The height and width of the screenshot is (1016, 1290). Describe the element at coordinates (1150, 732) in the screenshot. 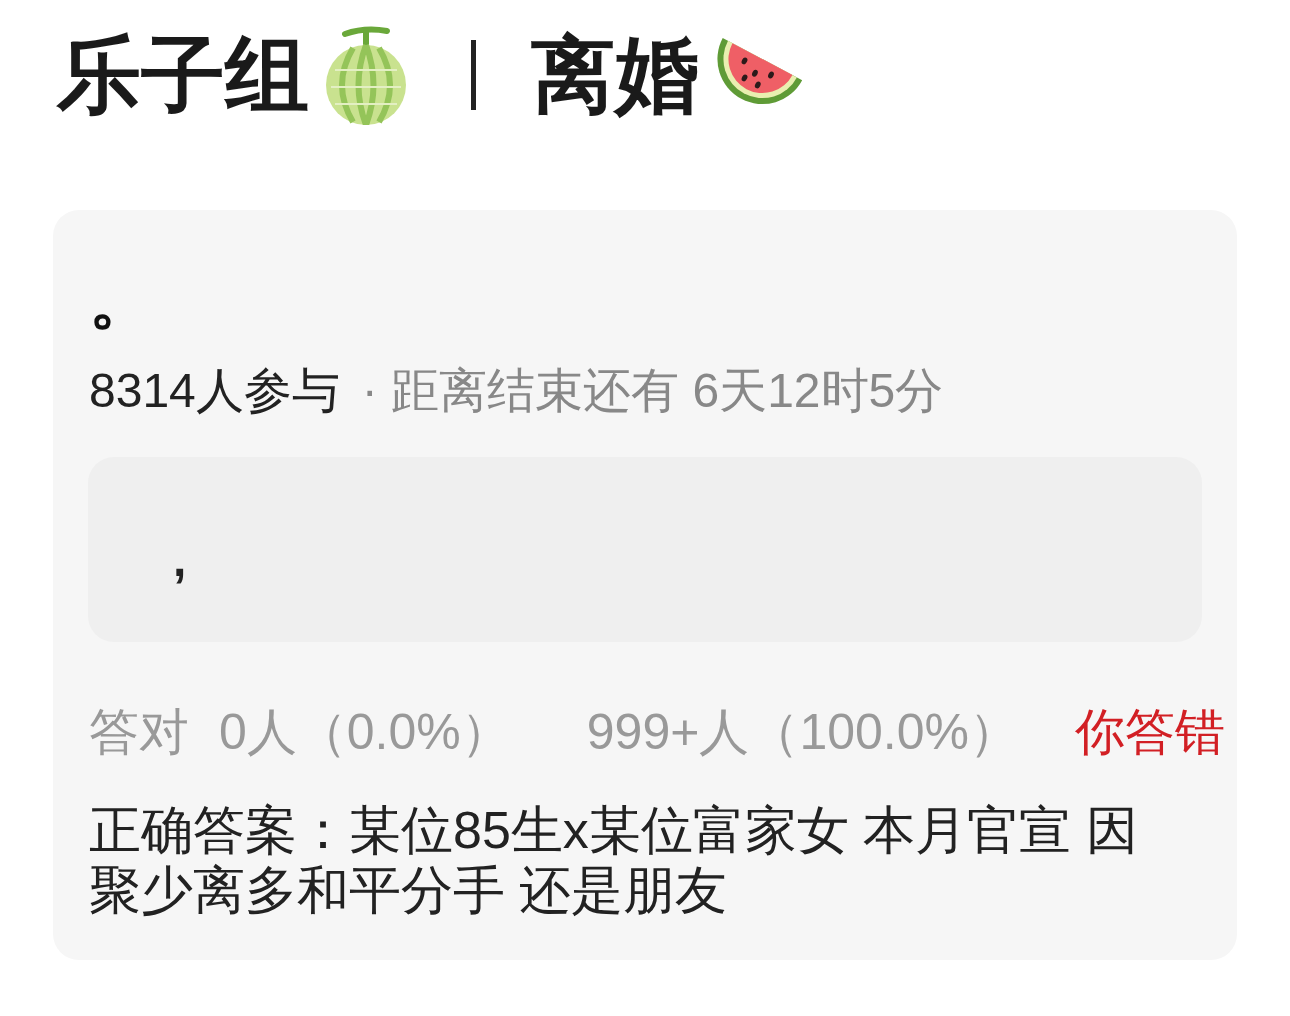

I see `verdict-text: 你答错` at that location.